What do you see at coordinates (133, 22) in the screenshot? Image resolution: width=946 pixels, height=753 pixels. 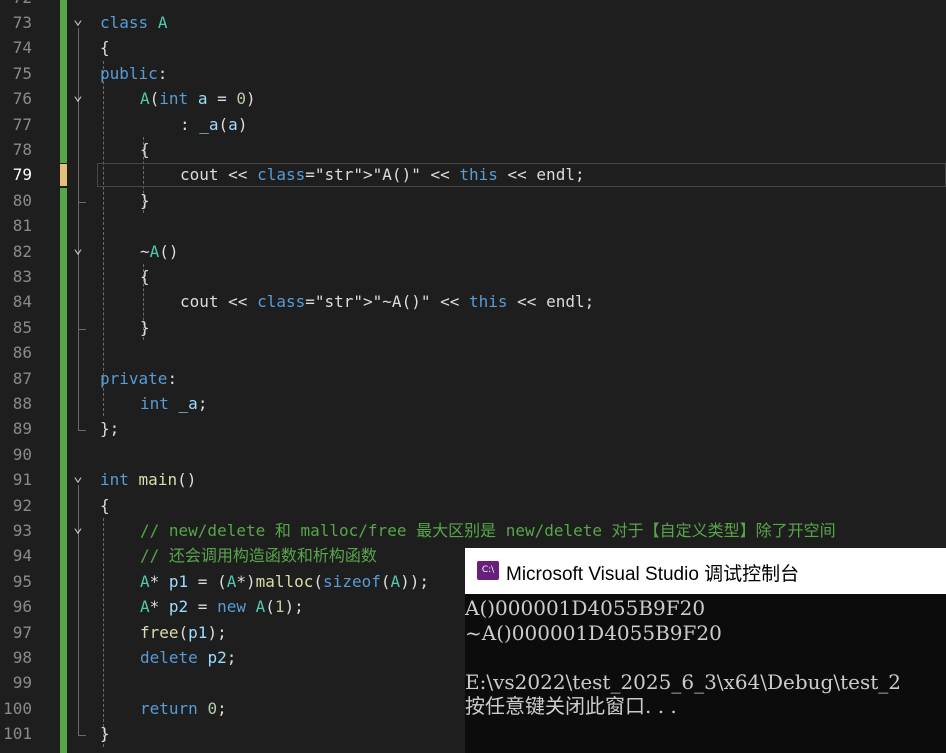 I see `code-line: class A` at bounding box center [133, 22].